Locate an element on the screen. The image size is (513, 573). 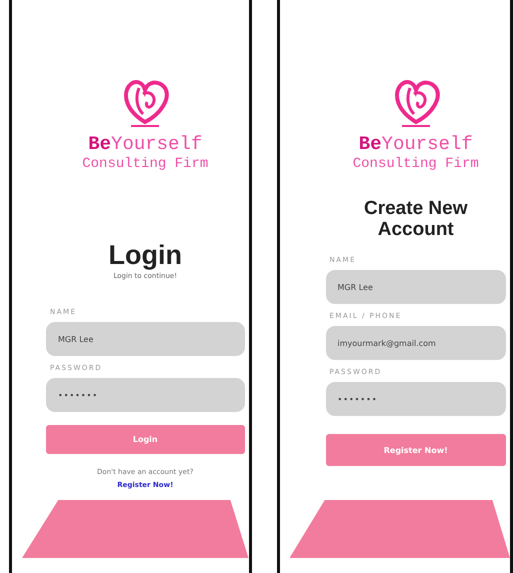
input-field: imyourmark@gmail.com is located at coordinates (416, 343).